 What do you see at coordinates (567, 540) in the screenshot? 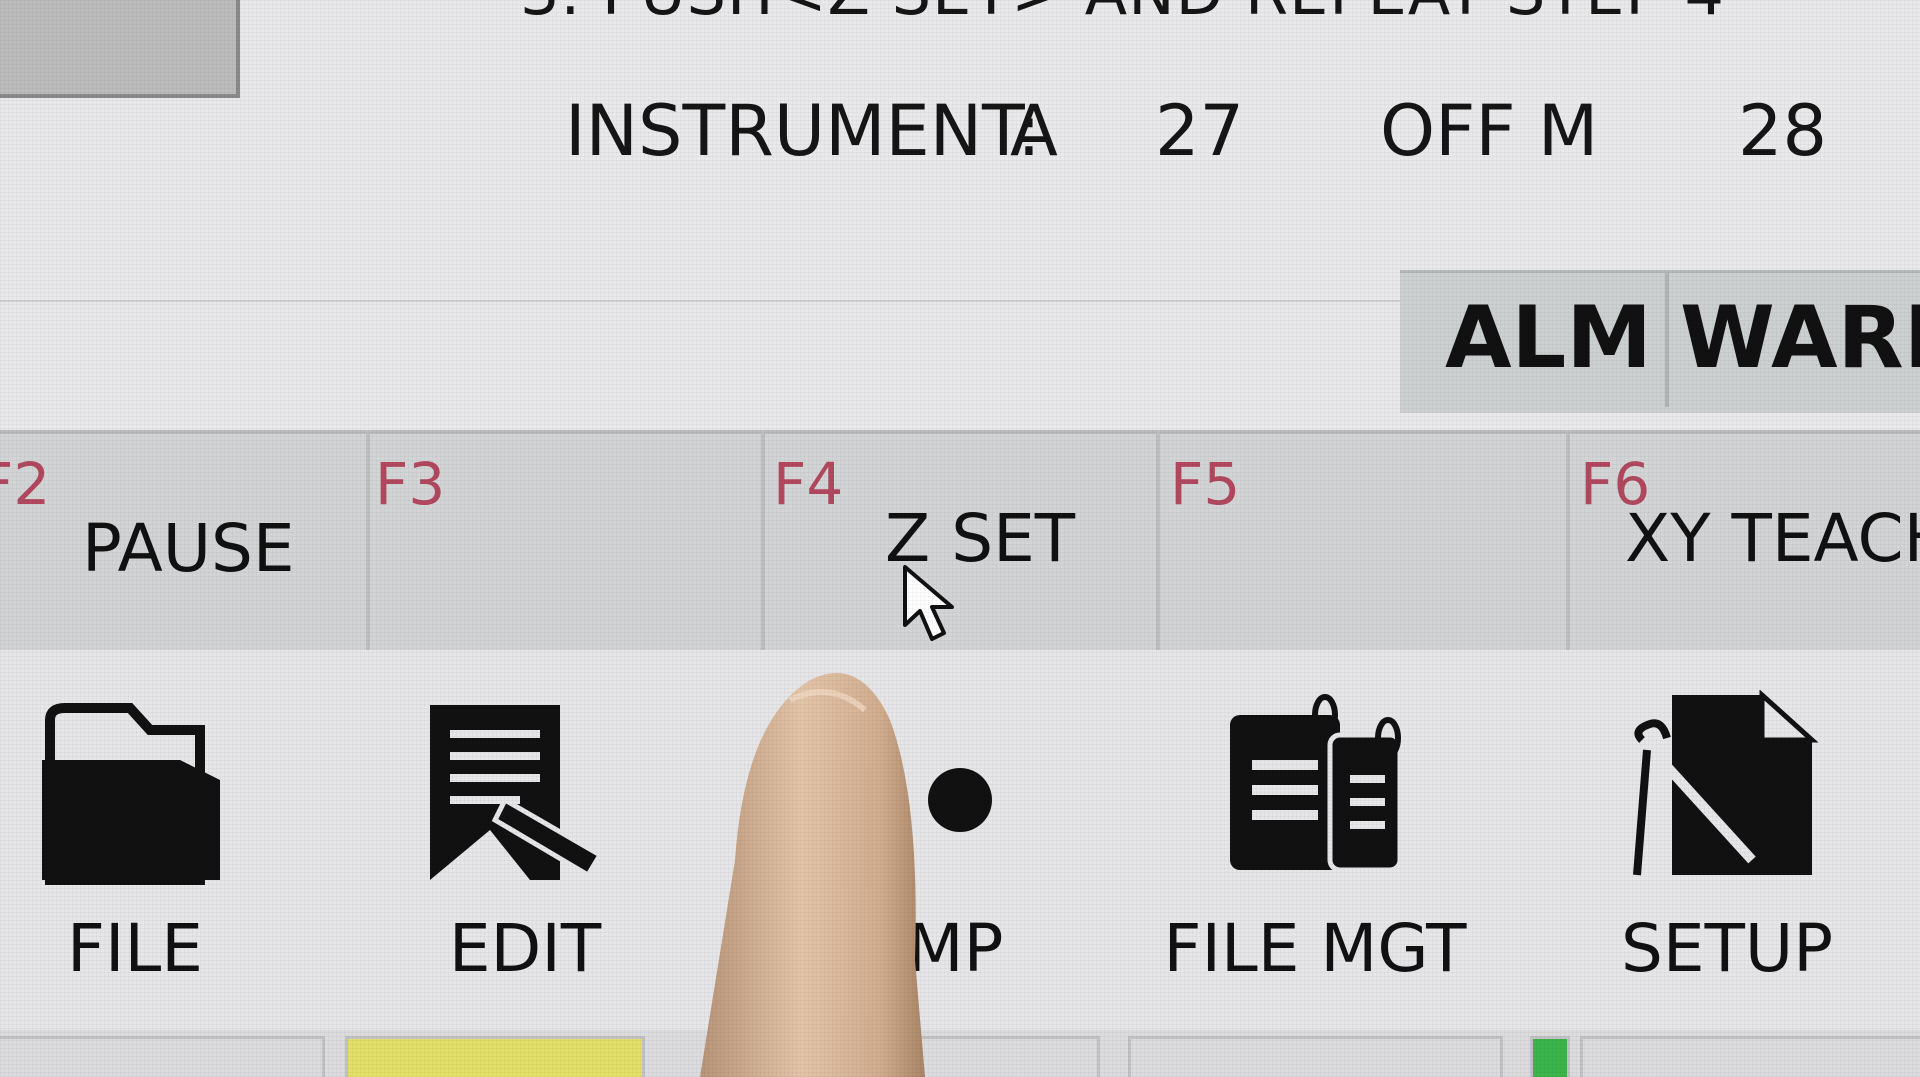
I see `fkey-f3: F3` at bounding box center [567, 540].